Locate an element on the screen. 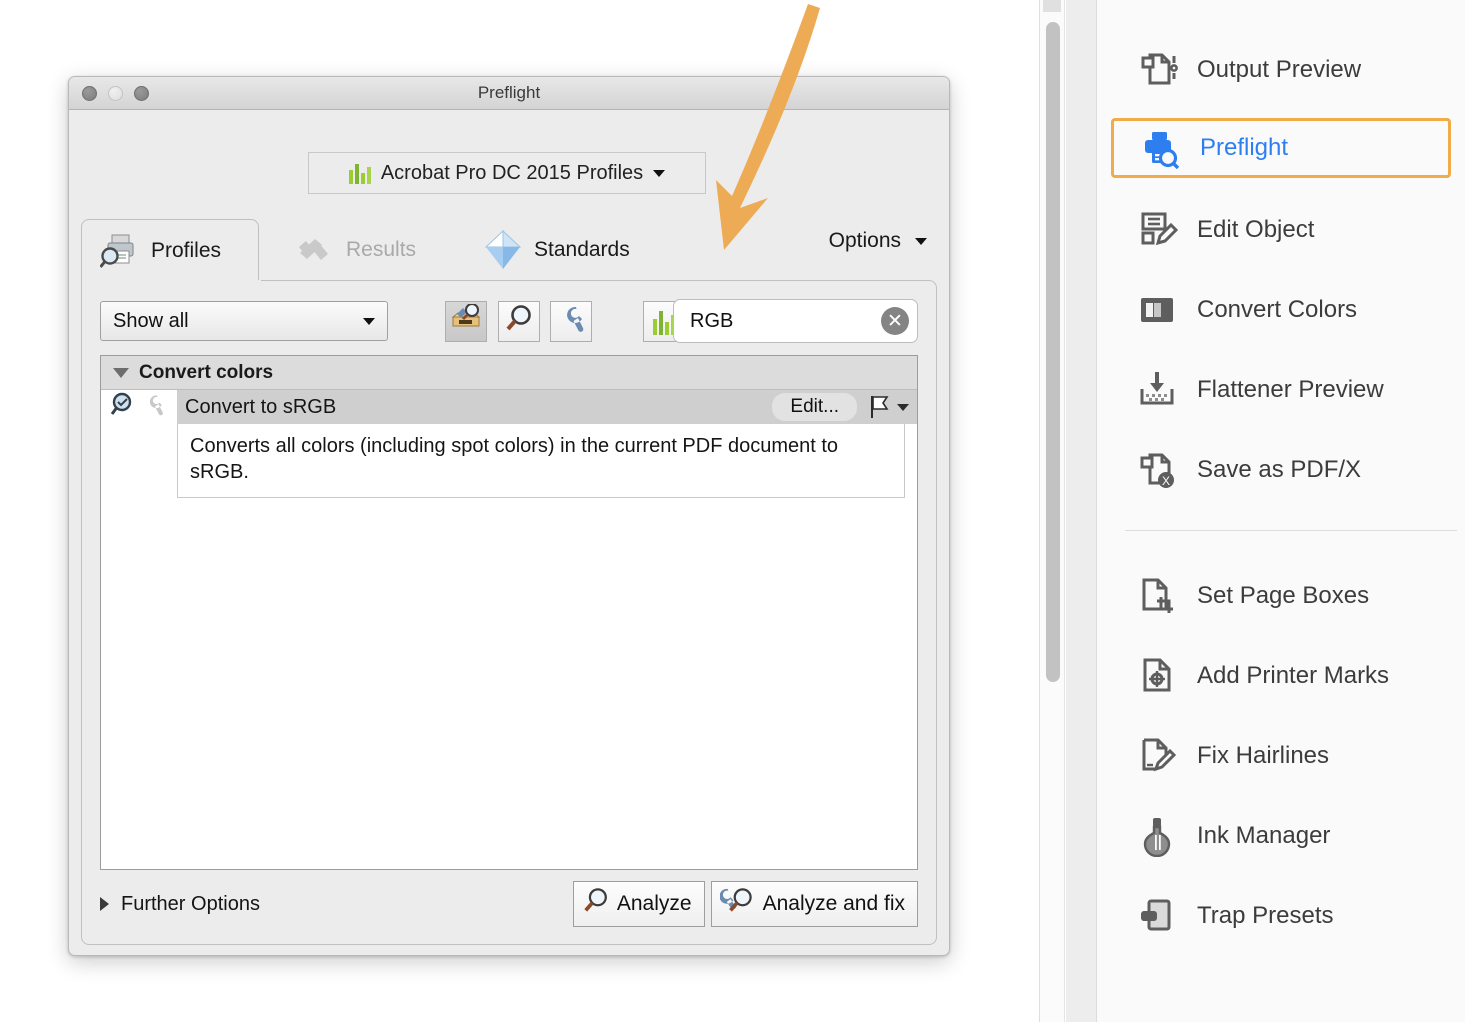 The height and width of the screenshot is (1022, 1465). sidebar-item-label: Flattener Preview is located at coordinates (1290, 389).